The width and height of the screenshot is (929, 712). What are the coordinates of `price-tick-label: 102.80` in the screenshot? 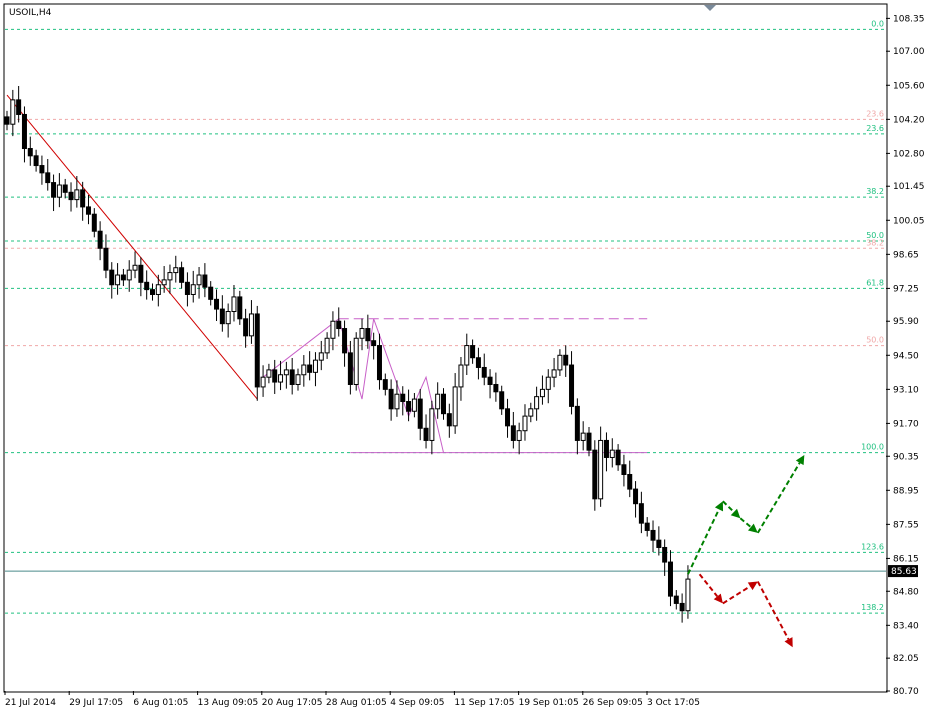 It's located at (909, 154).